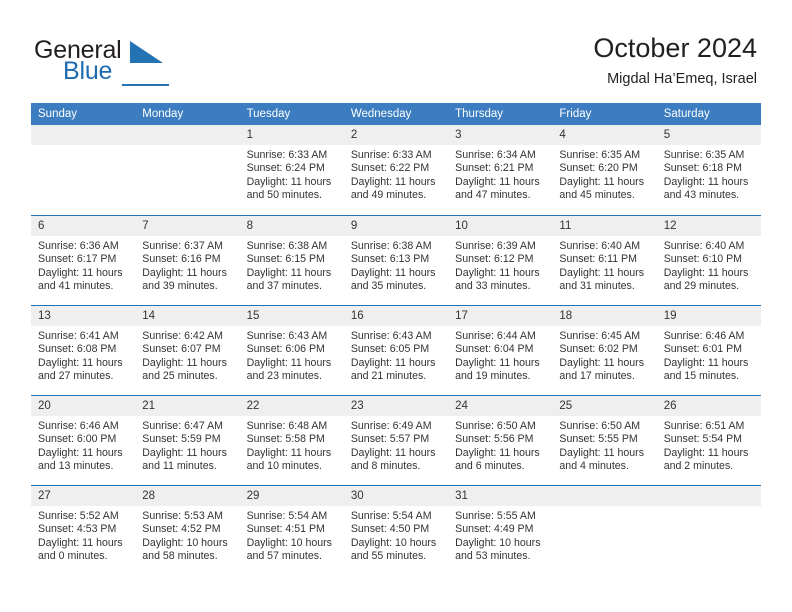 The height and width of the screenshot is (612, 792). I want to click on day-number-band: 23, so click(396, 406).